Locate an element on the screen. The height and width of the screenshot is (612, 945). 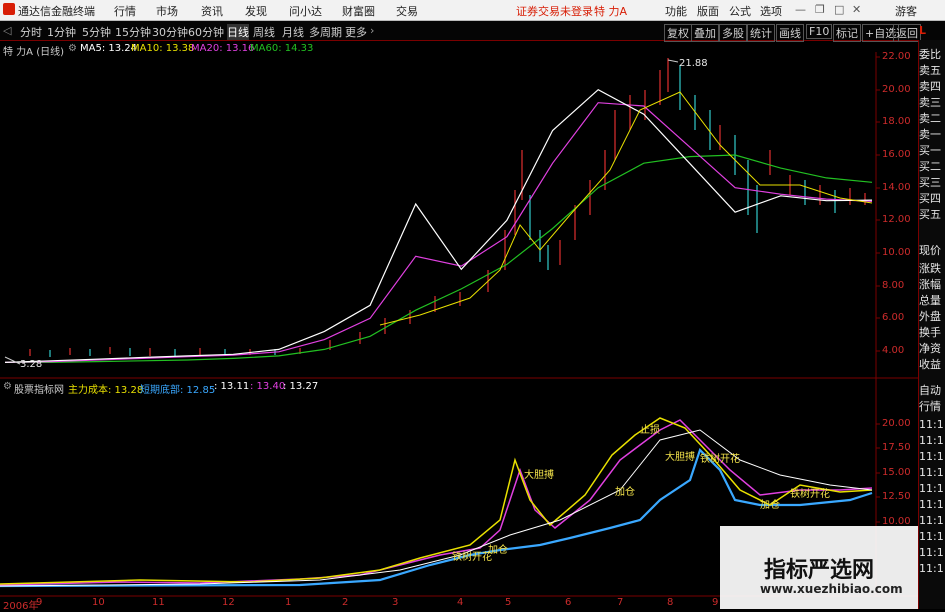
quote-row-涨跌: 涨跌 is located at coordinates (932, 269).